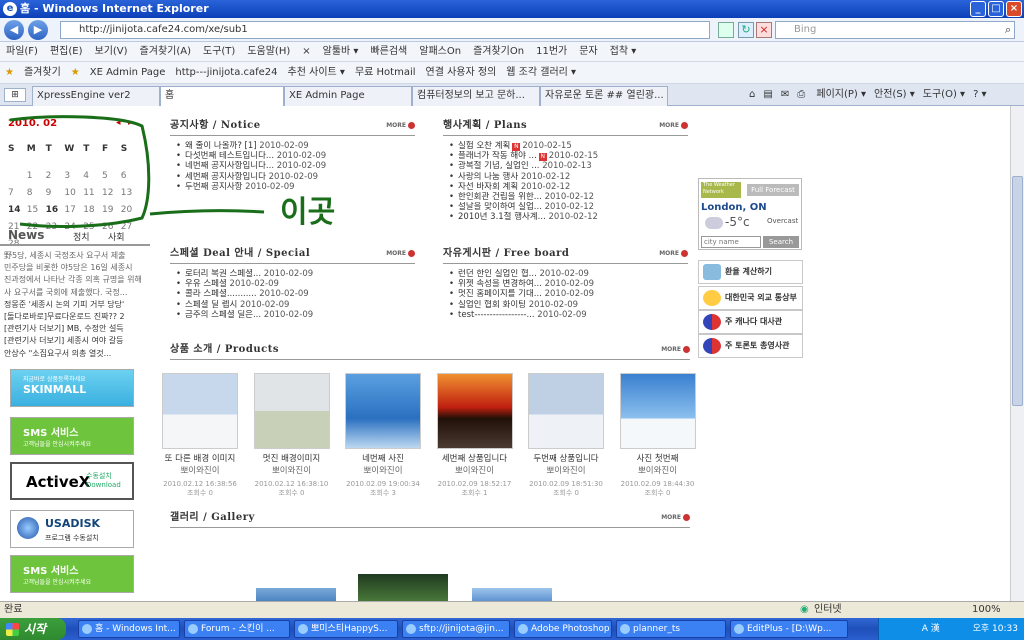 The image size is (1024, 640). I want to click on deal-item: 로터리 복권 스페셜... 2010-02-09, so click(295, 274).